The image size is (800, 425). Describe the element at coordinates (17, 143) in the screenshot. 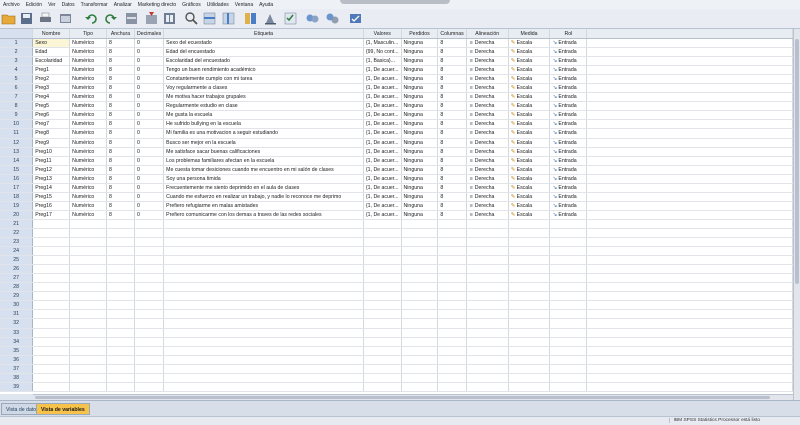

I see `row-number: 12` at that location.